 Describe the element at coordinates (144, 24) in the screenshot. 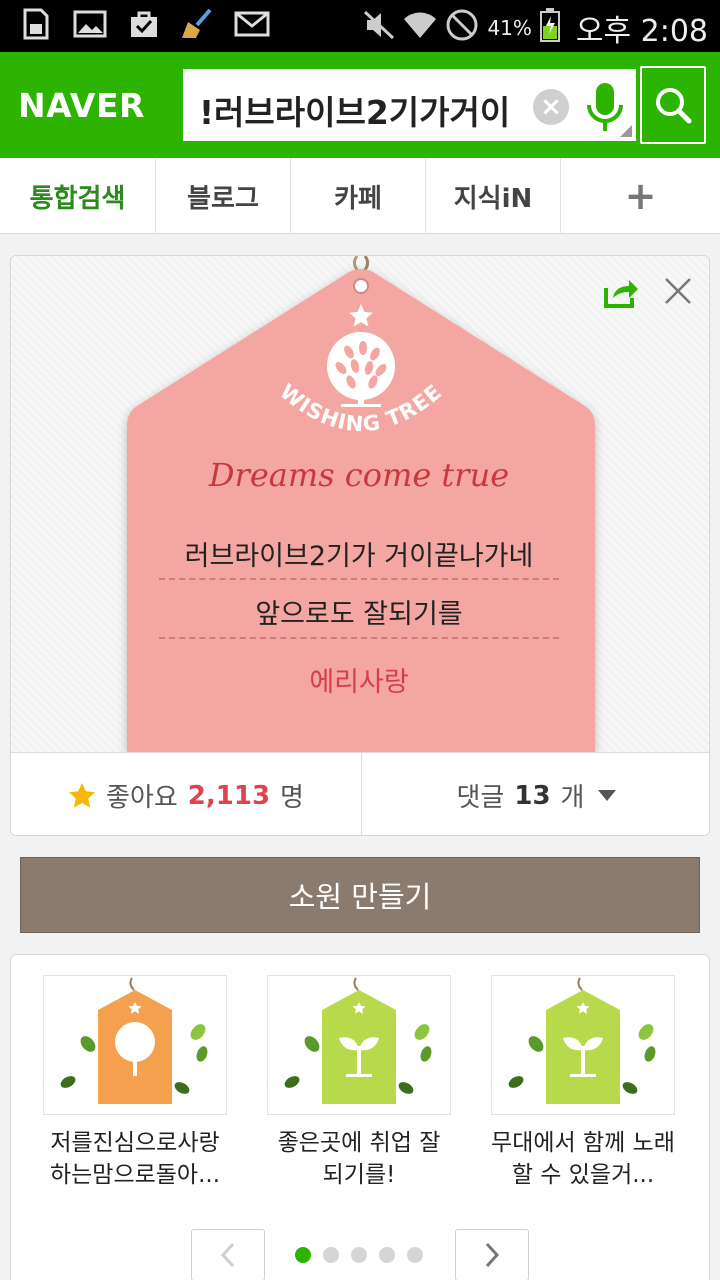

I see `checkbox-bag-icon` at that location.